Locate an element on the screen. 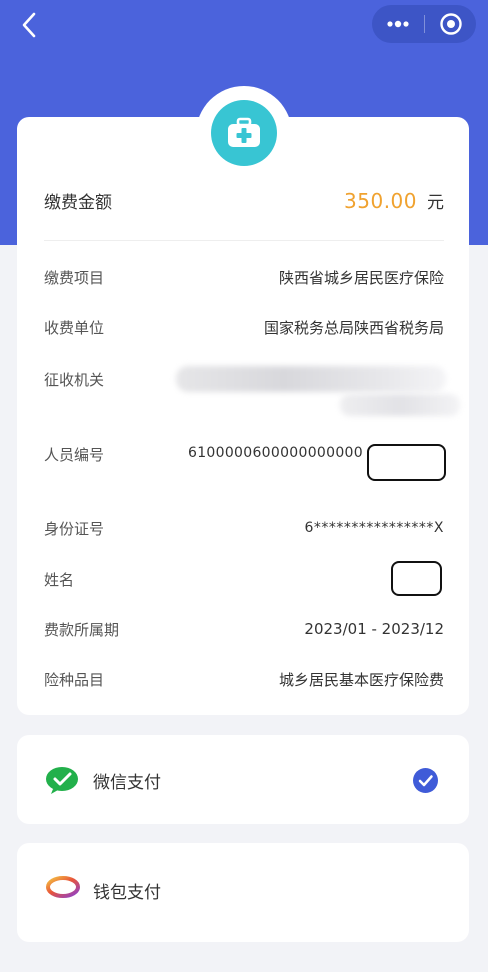 This screenshot has width=488, height=972. chevron-left-icon is located at coordinates (29, 25).